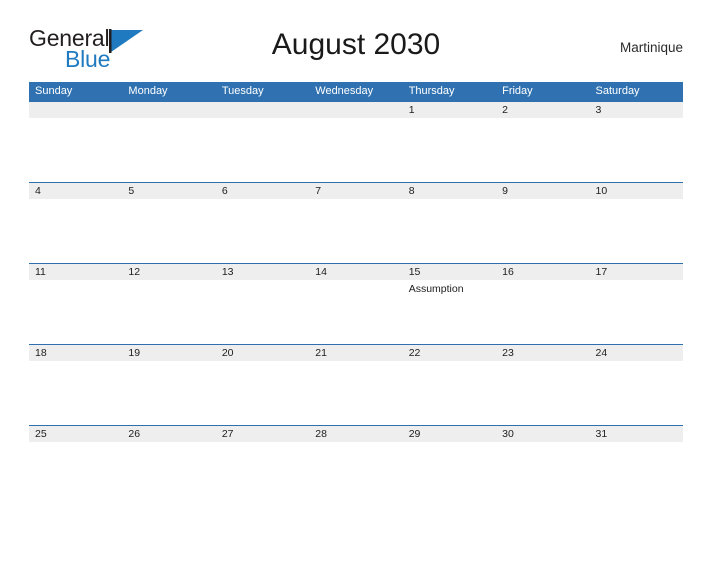 The width and height of the screenshot is (712, 572). I want to click on day-number: 19, so click(168, 353).